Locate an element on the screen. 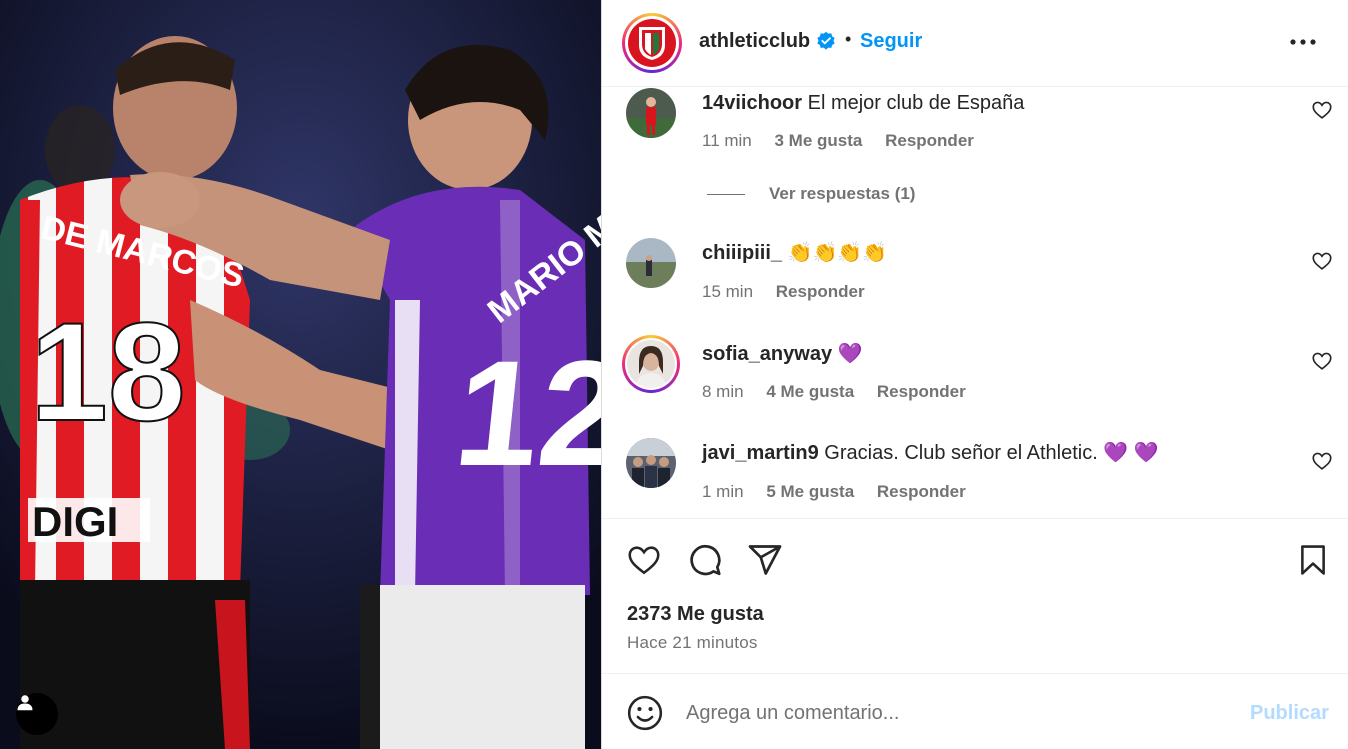 The height and width of the screenshot is (749, 1348). comment-time: 15 min is located at coordinates (727, 291).